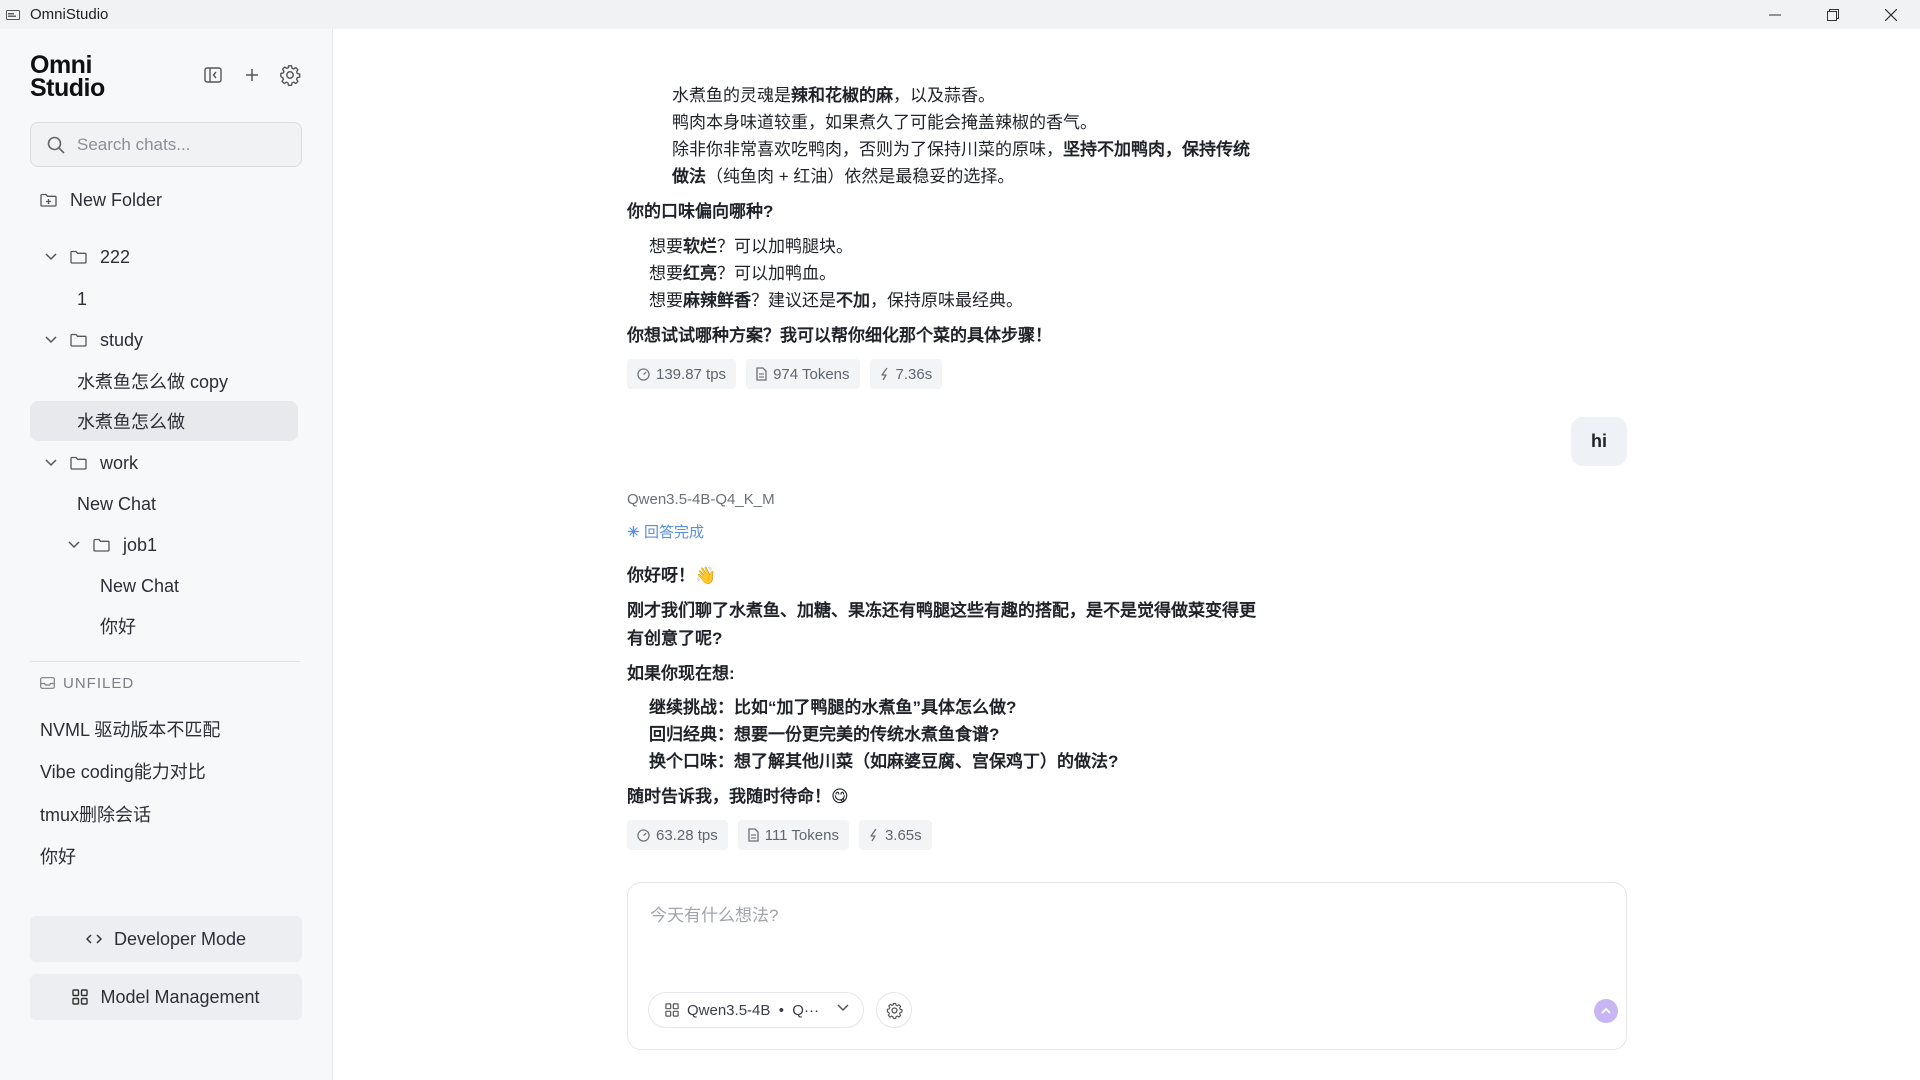 This screenshot has width=1920, height=1080. What do you see at coordinates (87, 683) in the screenshot?
I see `unfiled-heading: UNFILED` at bounding box center [87, 683].